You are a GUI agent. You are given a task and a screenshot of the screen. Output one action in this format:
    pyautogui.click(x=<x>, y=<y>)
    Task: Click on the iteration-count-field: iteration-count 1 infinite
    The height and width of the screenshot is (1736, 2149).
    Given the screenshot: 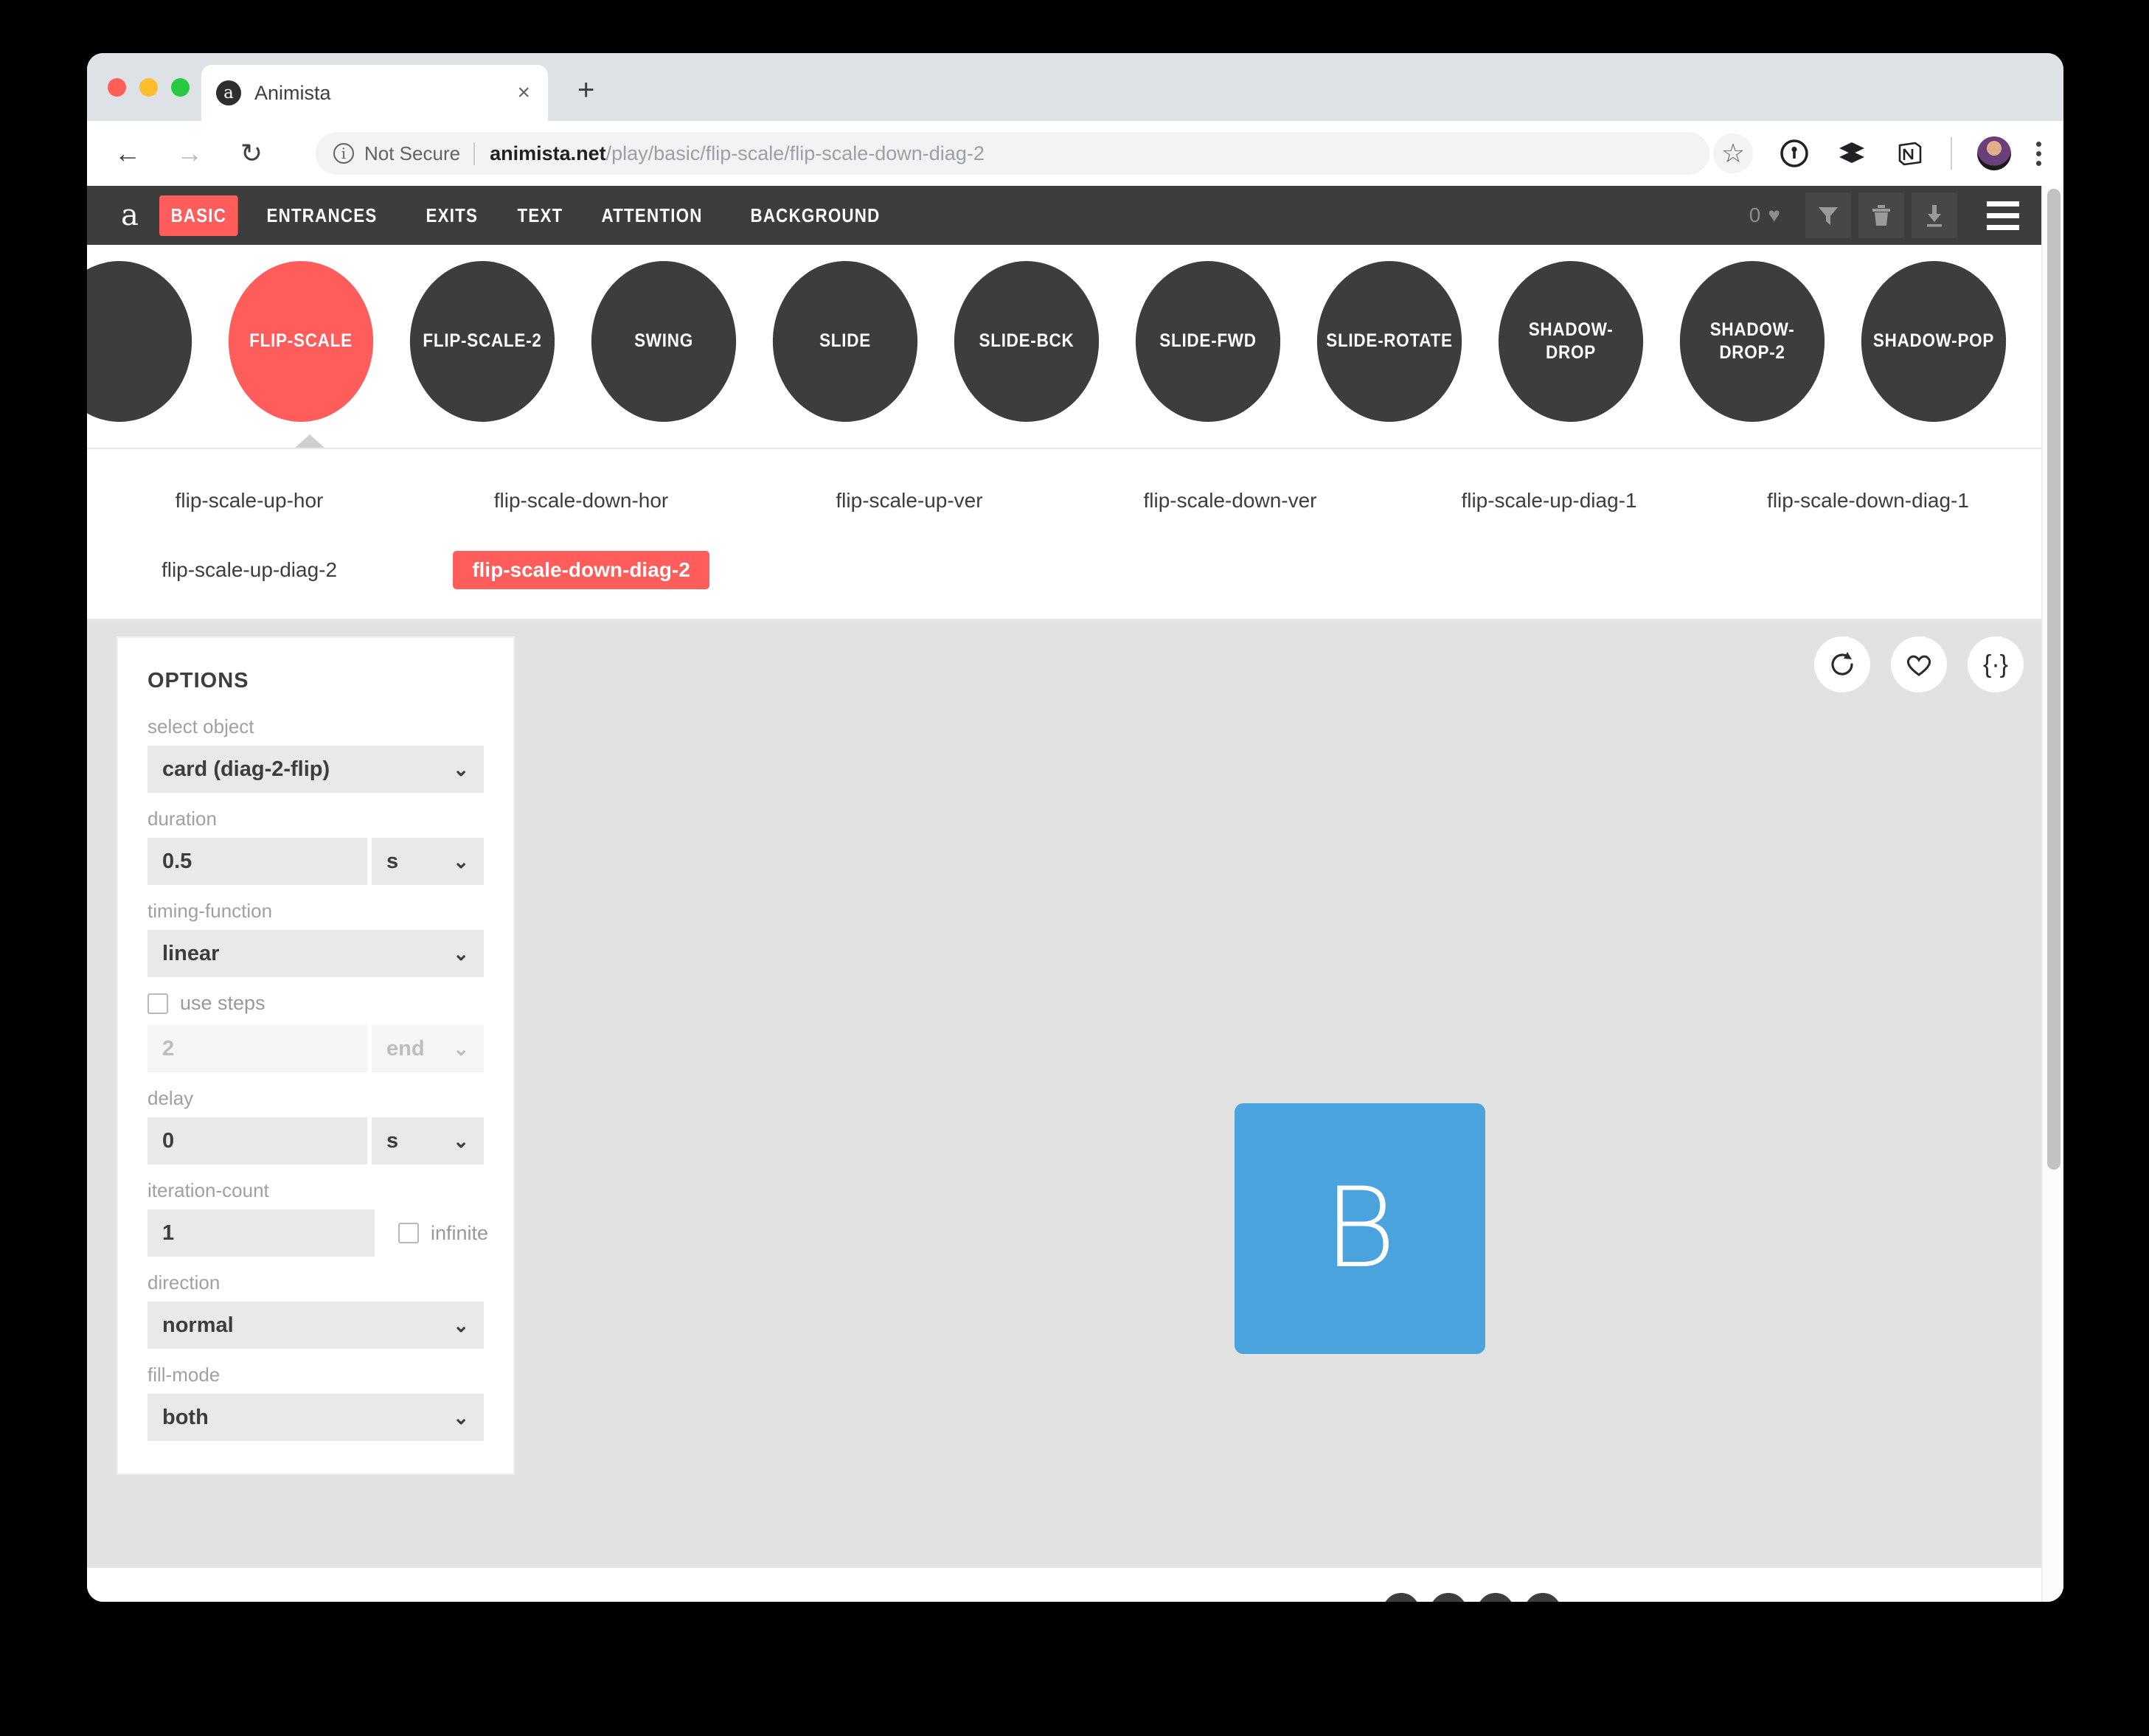 What is the action you would take?
    pyautogui.click(x=317, y=1218)
    